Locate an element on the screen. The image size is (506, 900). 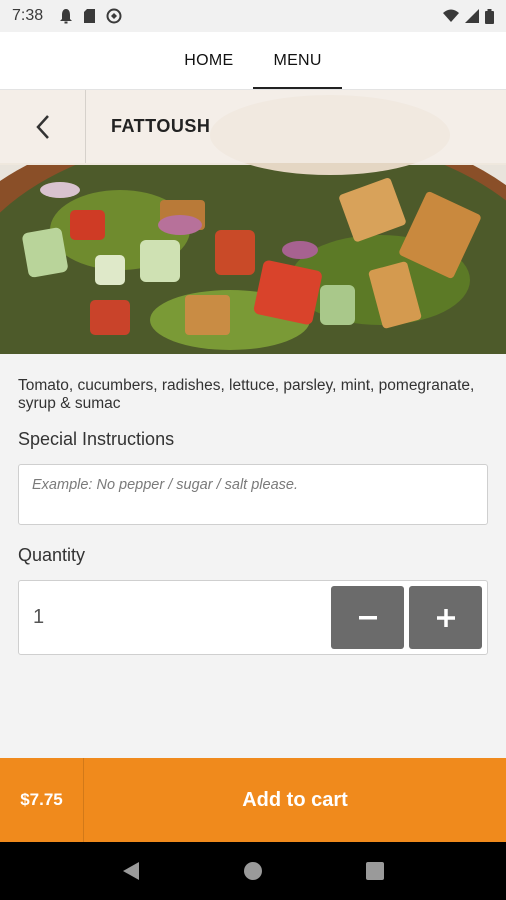
status-left-icons is located at coordinates (90, 16).